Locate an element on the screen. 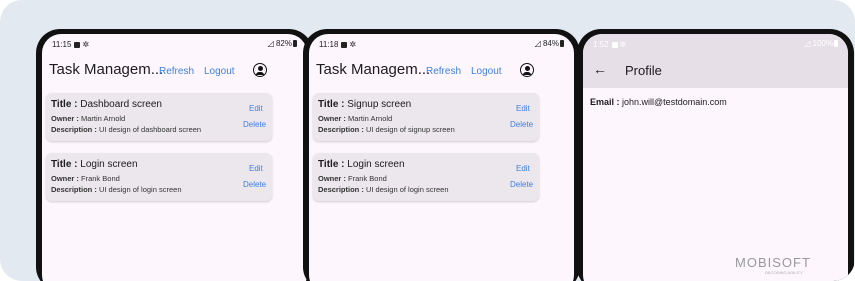 The height and width of the screenshot is (281, 855). task-description: UI design of signup screen is located at coordinates (410, 129).